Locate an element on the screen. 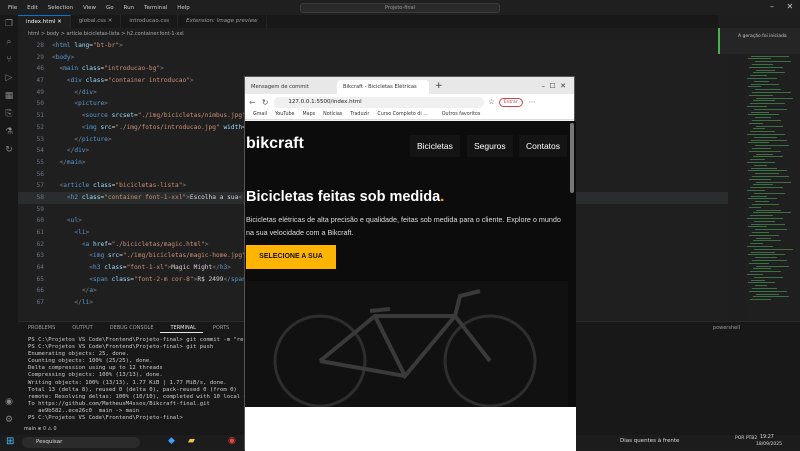  tab-terminal: TERMINAL is located at coordinates (181, 327).